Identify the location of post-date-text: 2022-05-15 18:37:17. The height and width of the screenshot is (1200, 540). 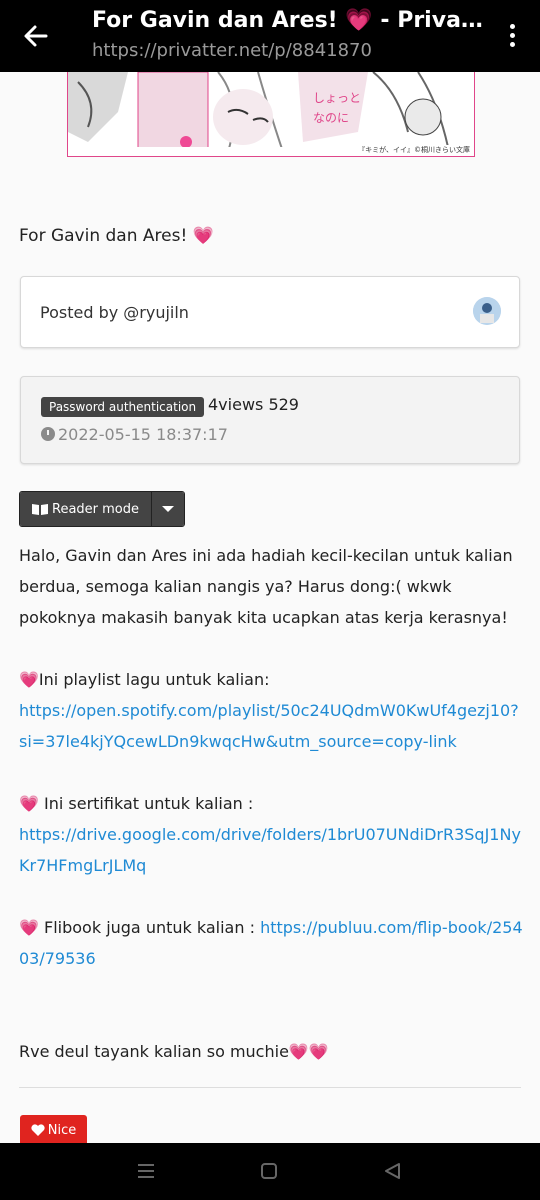
(143, 434).